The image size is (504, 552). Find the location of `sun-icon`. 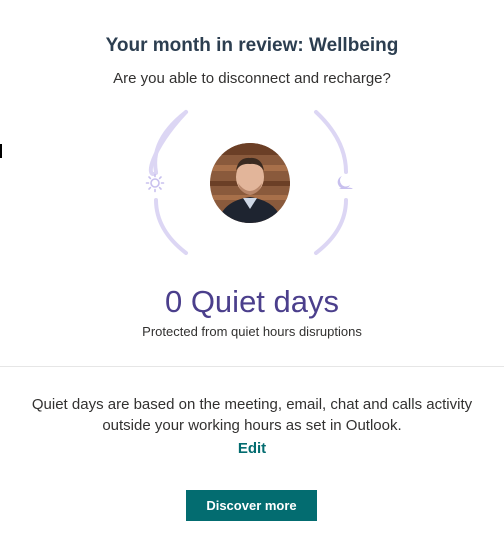

sun-icon is located at coordinates (155, 183).